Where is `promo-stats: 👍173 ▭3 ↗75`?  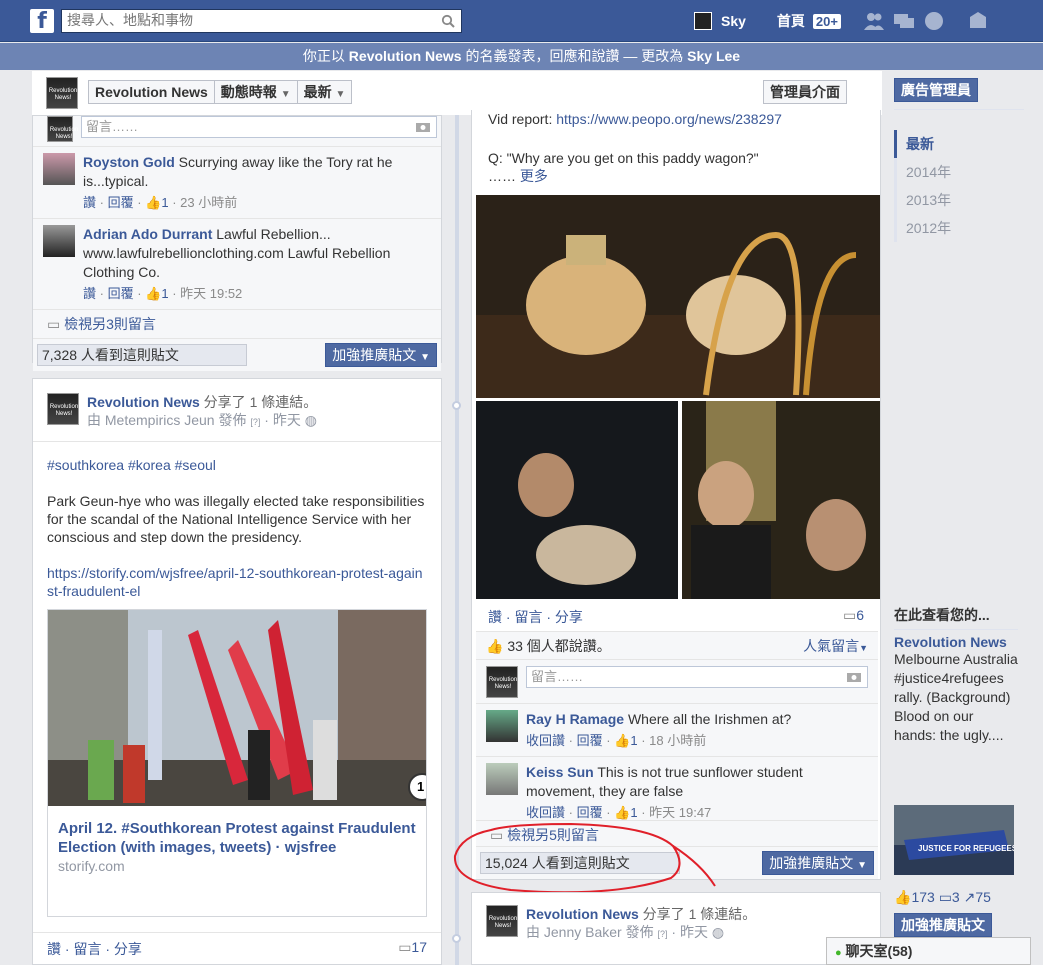
promo-stats: 👍173 ▭3 ↗75 is located at coordinates (942, 897).